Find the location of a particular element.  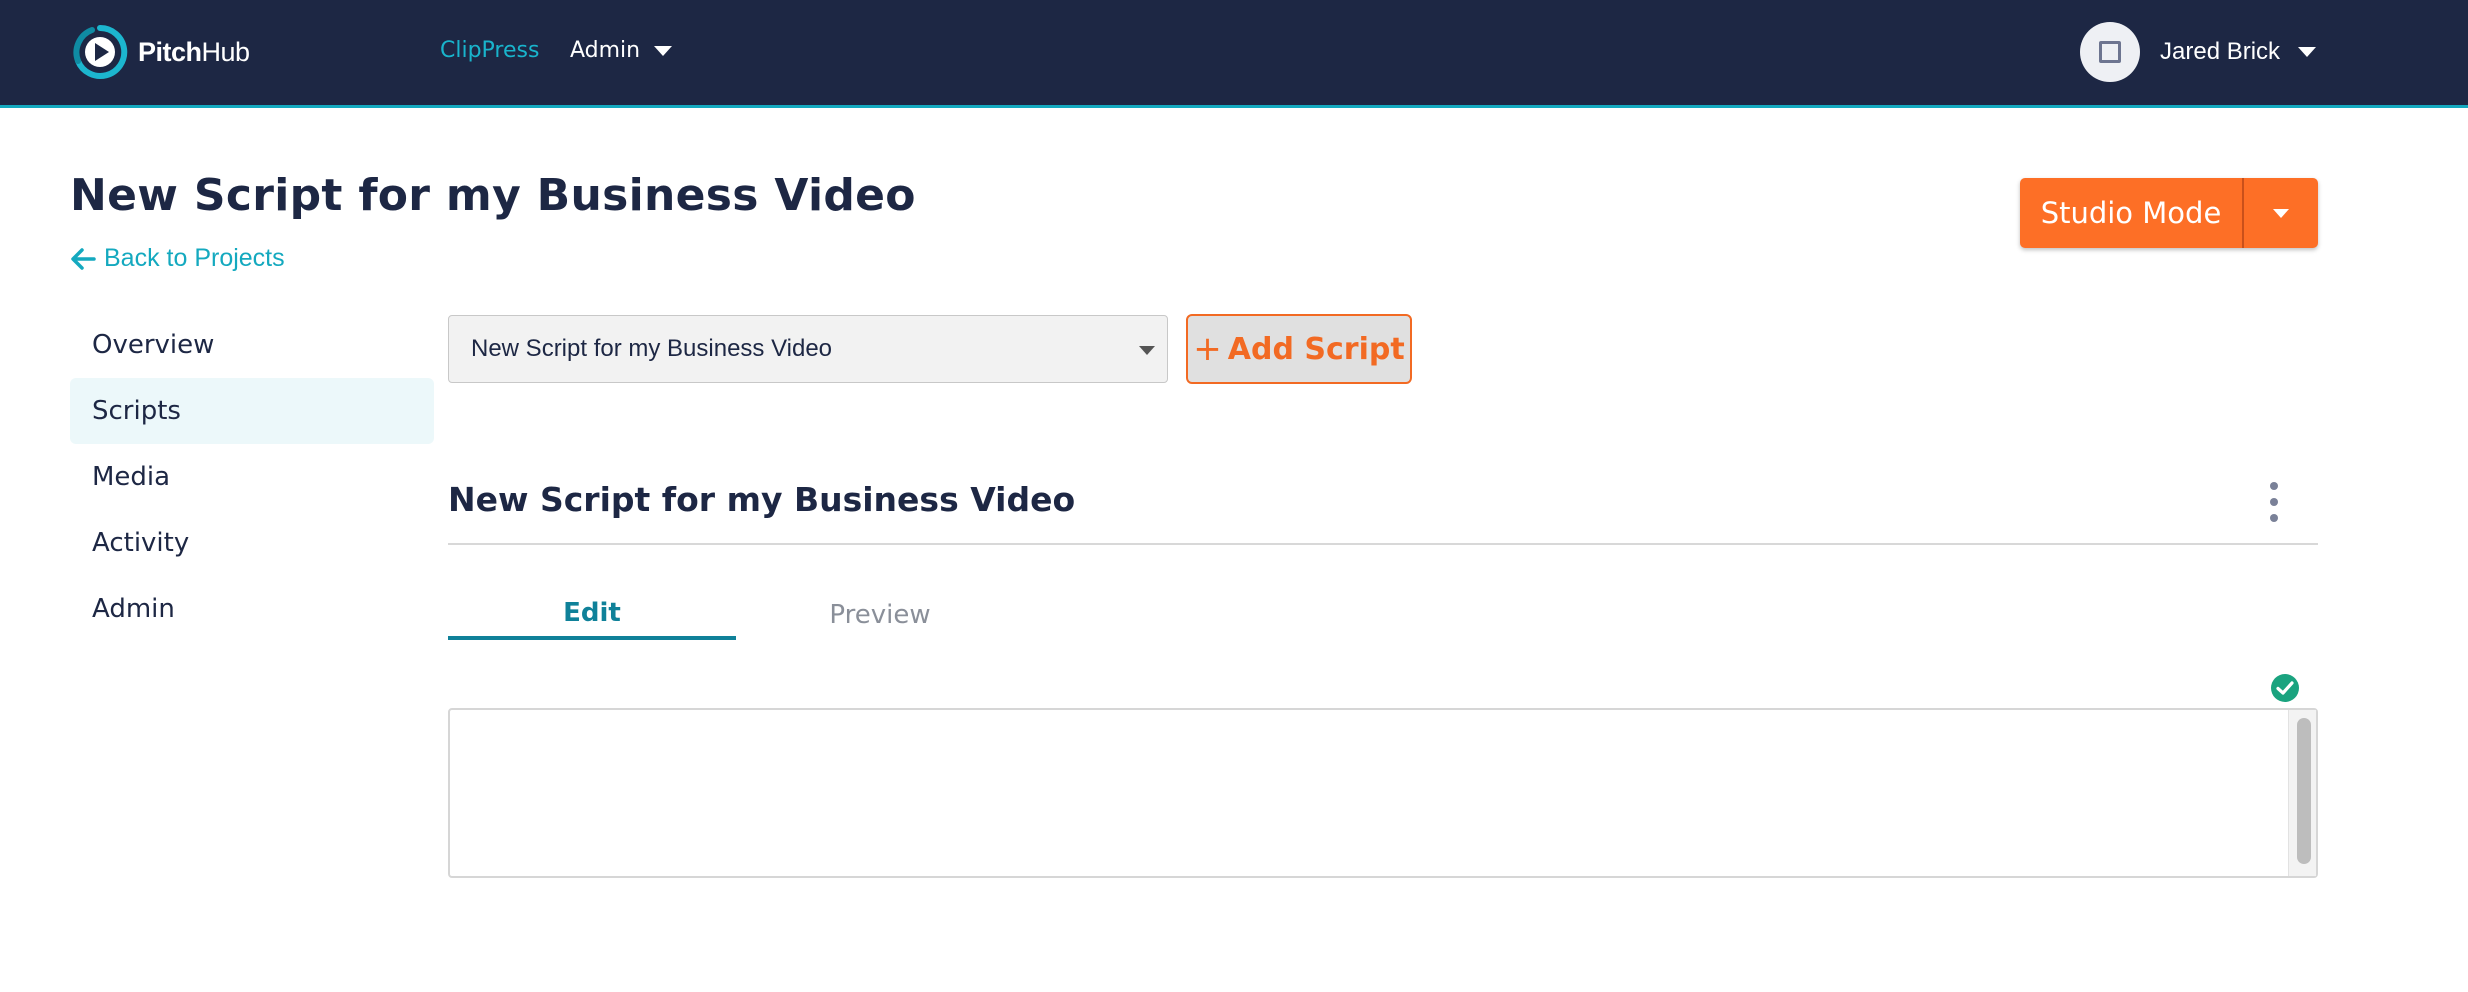

scrollbar-thumb is located at coordinates (2304, 791).